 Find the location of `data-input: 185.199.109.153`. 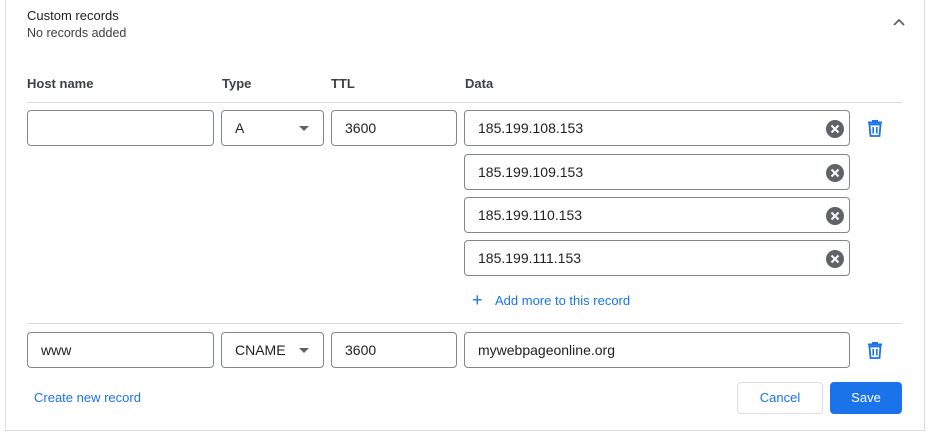

data-input: 185.199.109.153 is located at coordinates (657, 172).